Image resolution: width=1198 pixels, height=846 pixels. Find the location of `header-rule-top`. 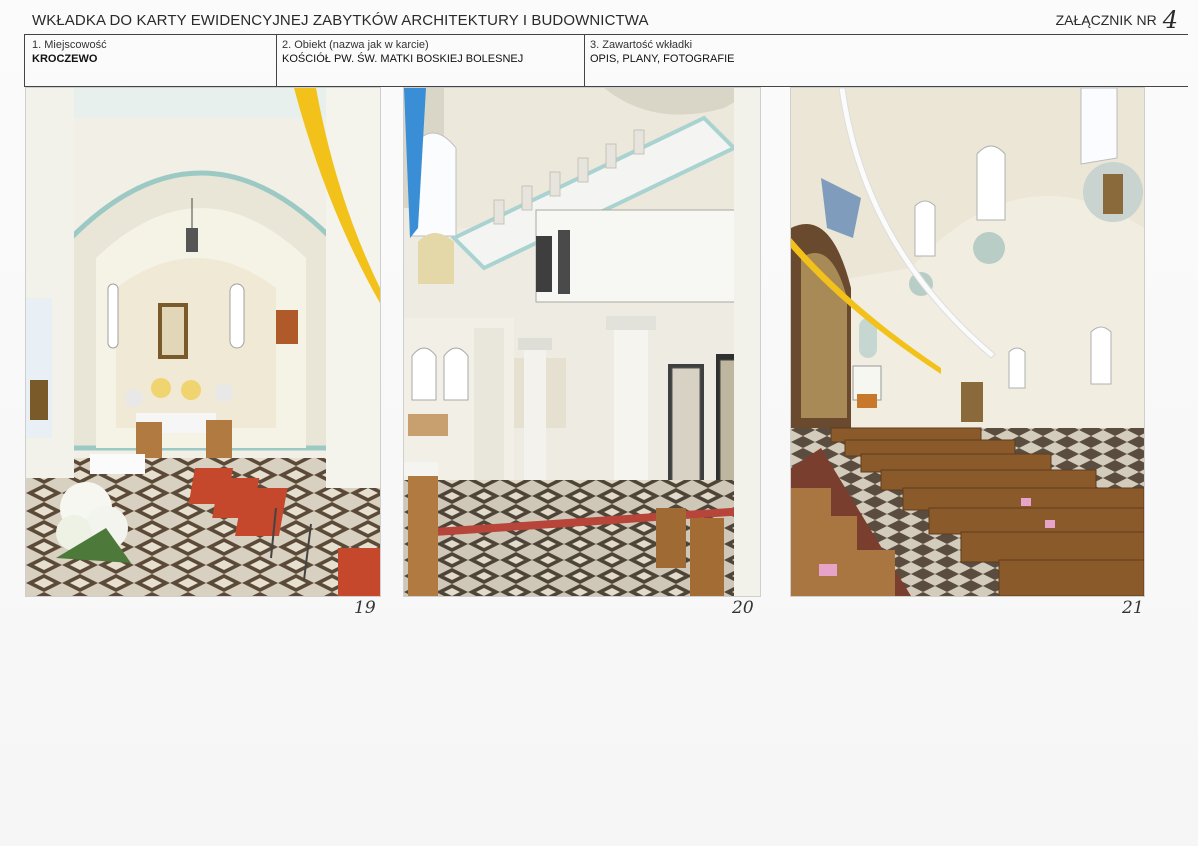

header-rule-top is located at coordinates (606, 34).